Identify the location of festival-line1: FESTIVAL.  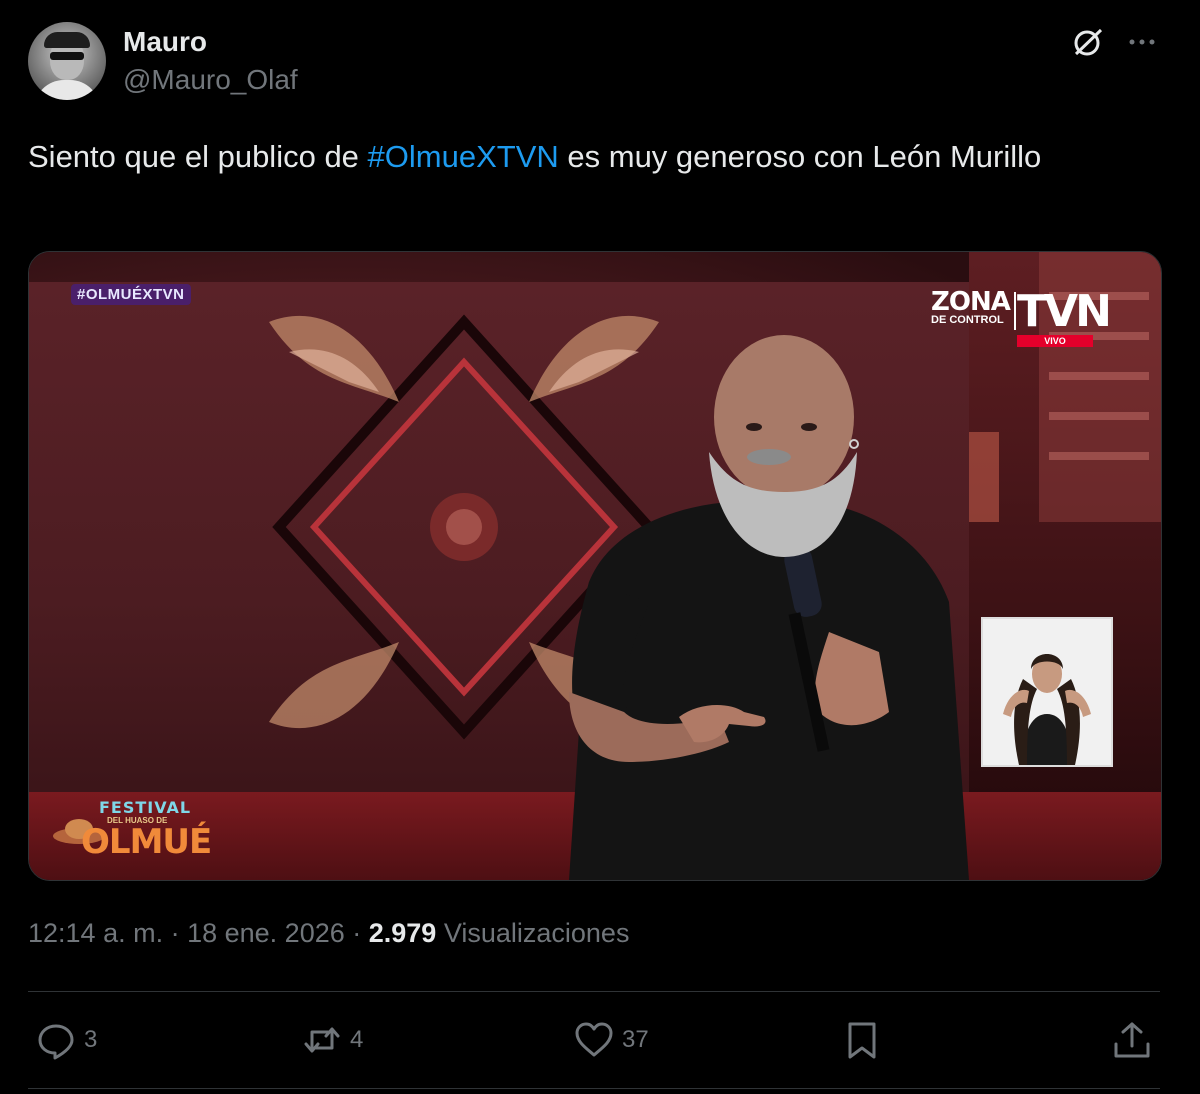
(145, 807).